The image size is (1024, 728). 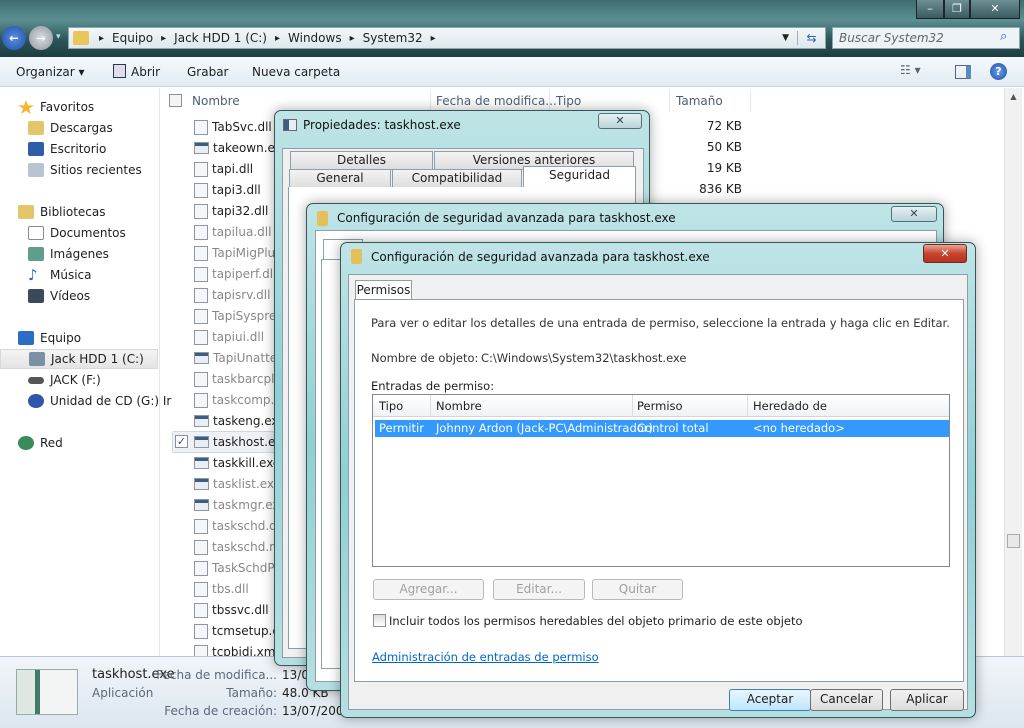 What do you see at coordinates (145, 72) in the screenshot?
I see `open-button: Abrir` at bounding box center [145, 72].